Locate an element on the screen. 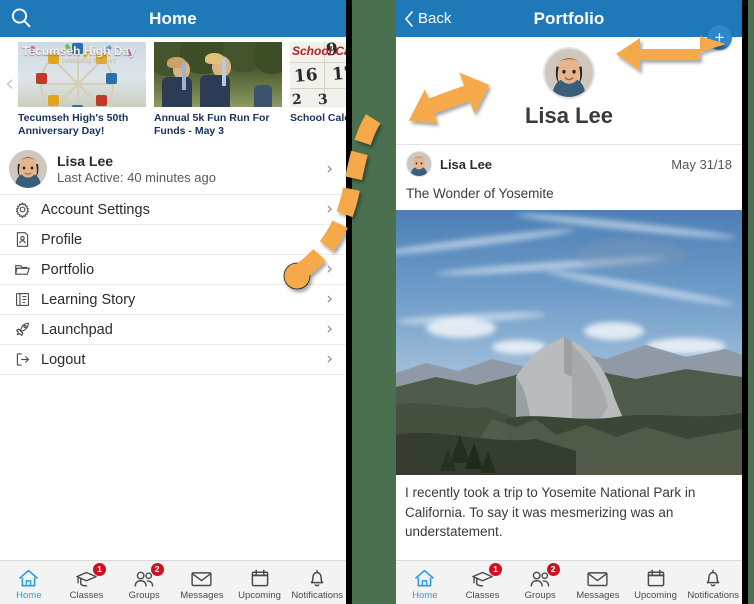 The height and width of the screenshot is (604, 754). carousel-card-caption: Tecumseh High's 50th Anniversary Day! is located at coordinates (73, 125).